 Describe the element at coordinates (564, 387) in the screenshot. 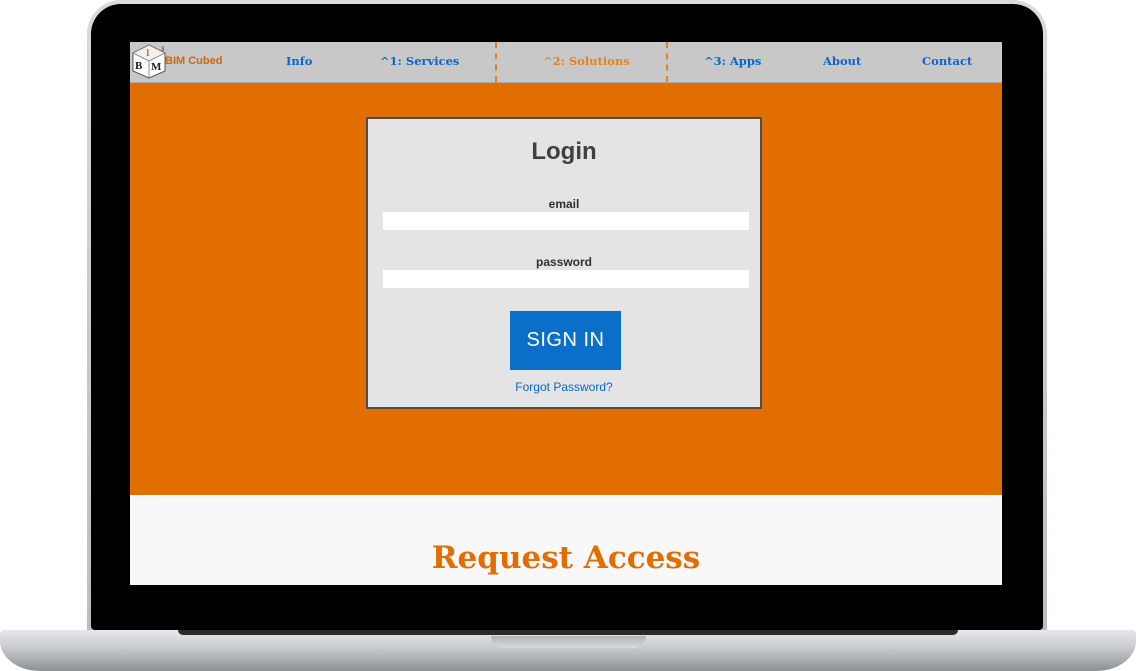

I see `forgot-password-link: Forgot Password?` at that location.